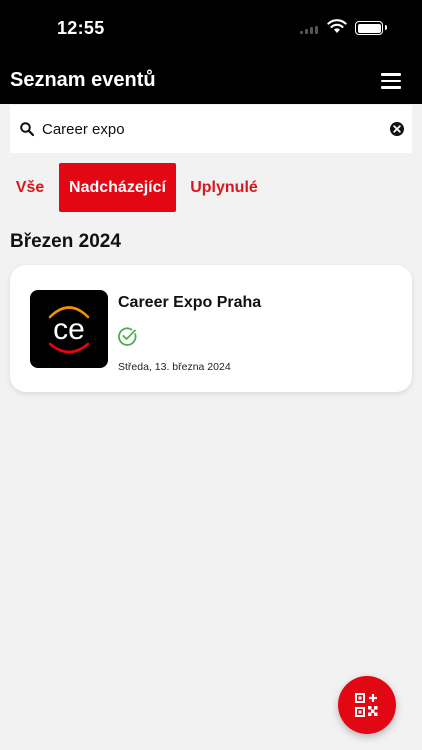  What do you see at coordinates (117, 187) in the screenshot?
I see `tab-upcoming: Nadcházející` at bounding box center [117, 187].